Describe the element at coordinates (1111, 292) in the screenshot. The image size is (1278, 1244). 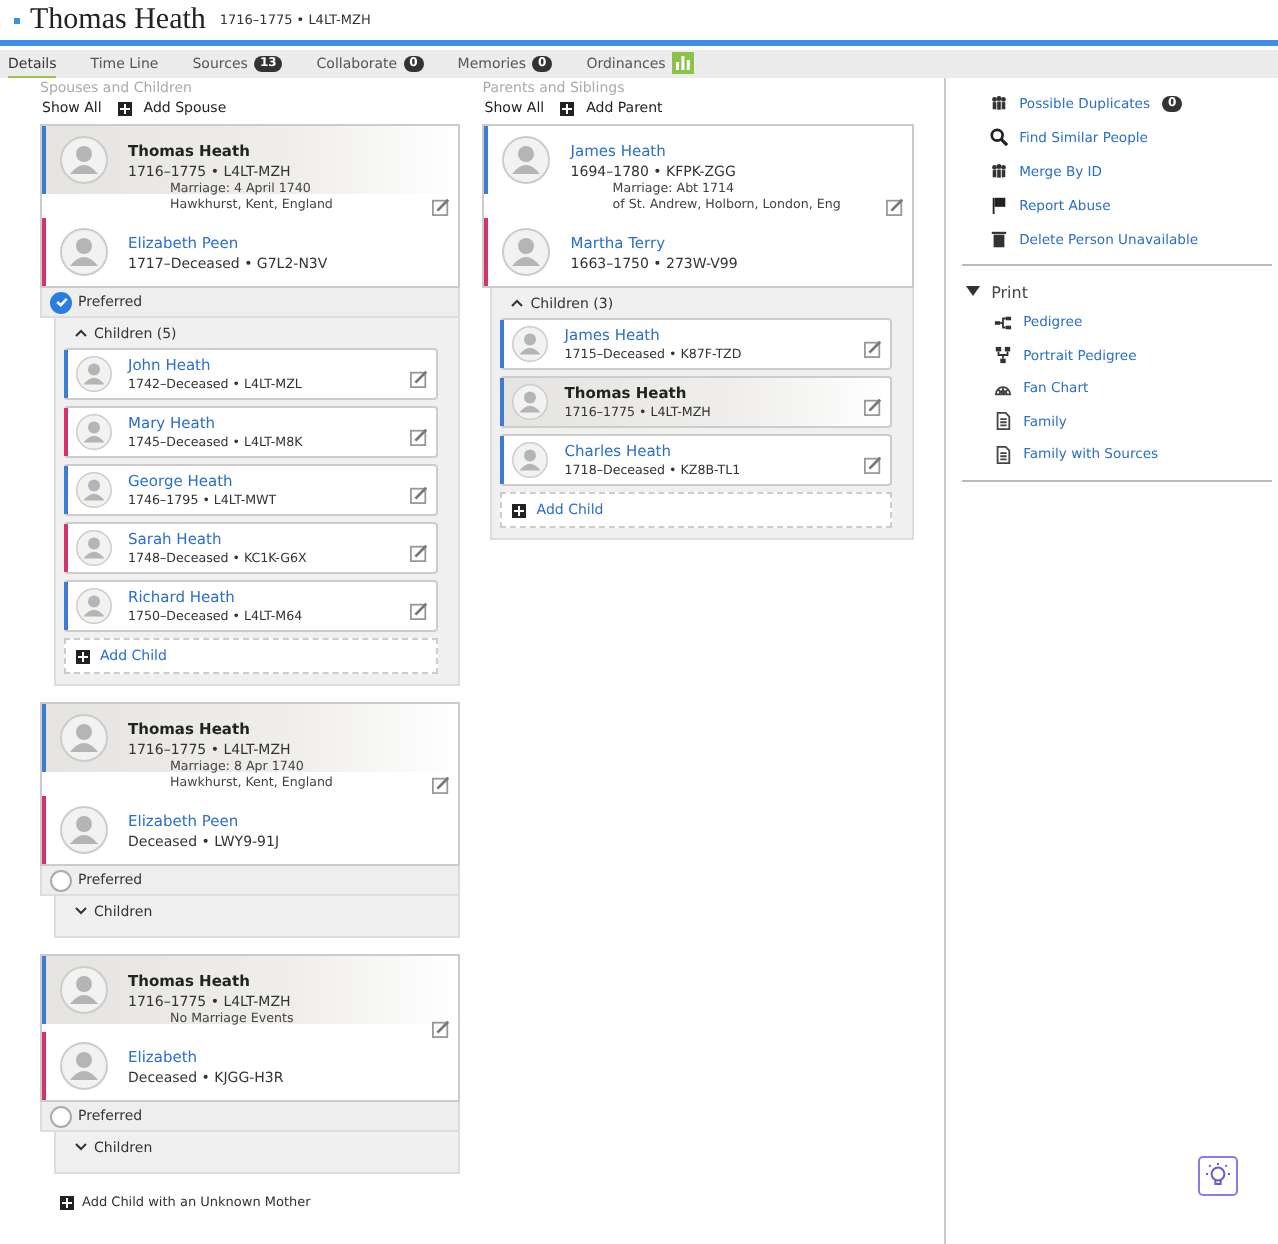
I see `print-toggle: Print` at that location.